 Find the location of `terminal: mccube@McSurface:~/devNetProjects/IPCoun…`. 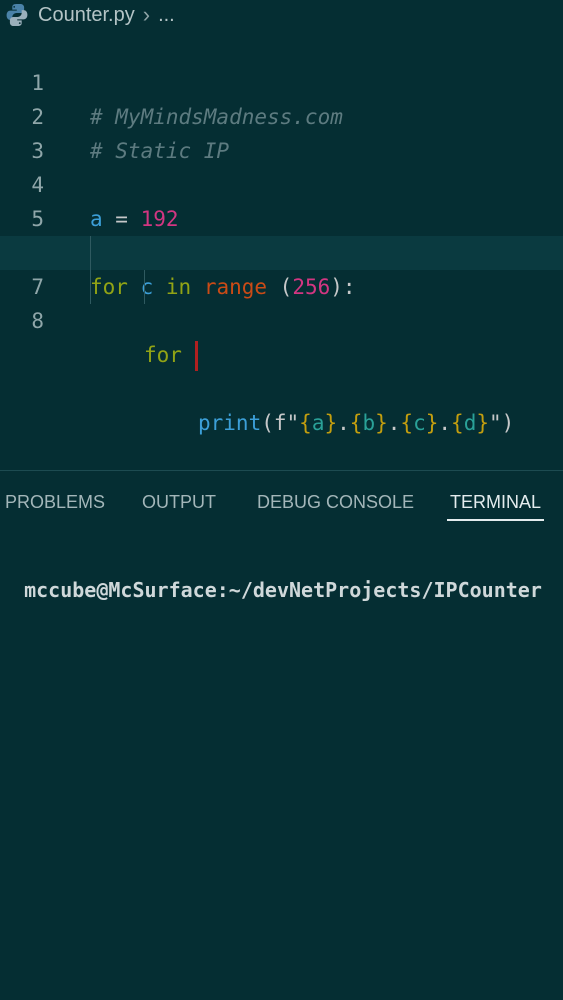

terminal: mccube@McSurface:~/devNetProjects/IPCoun… is located at coordinates (281, 578).